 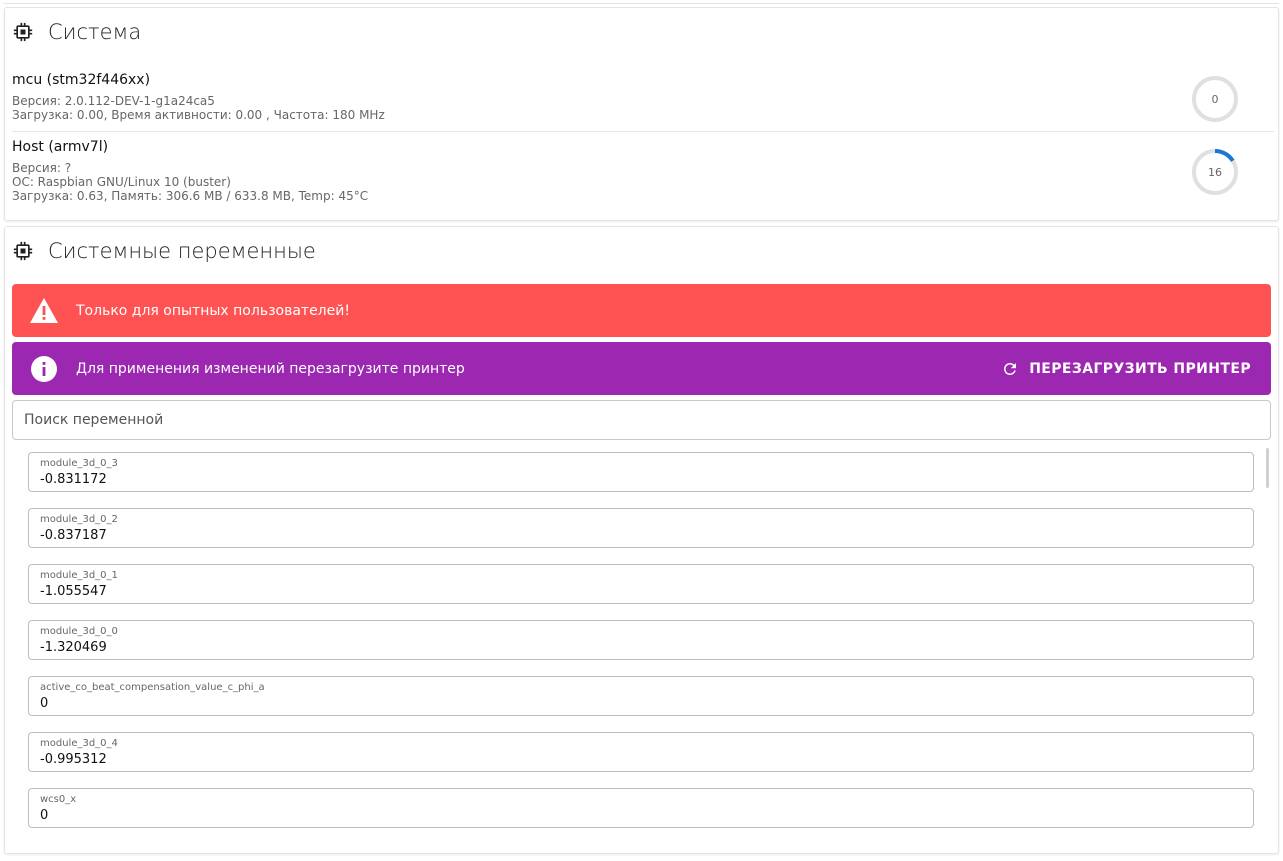 I want to click on variable-value: -0.837187, so click(x=641, y=536).